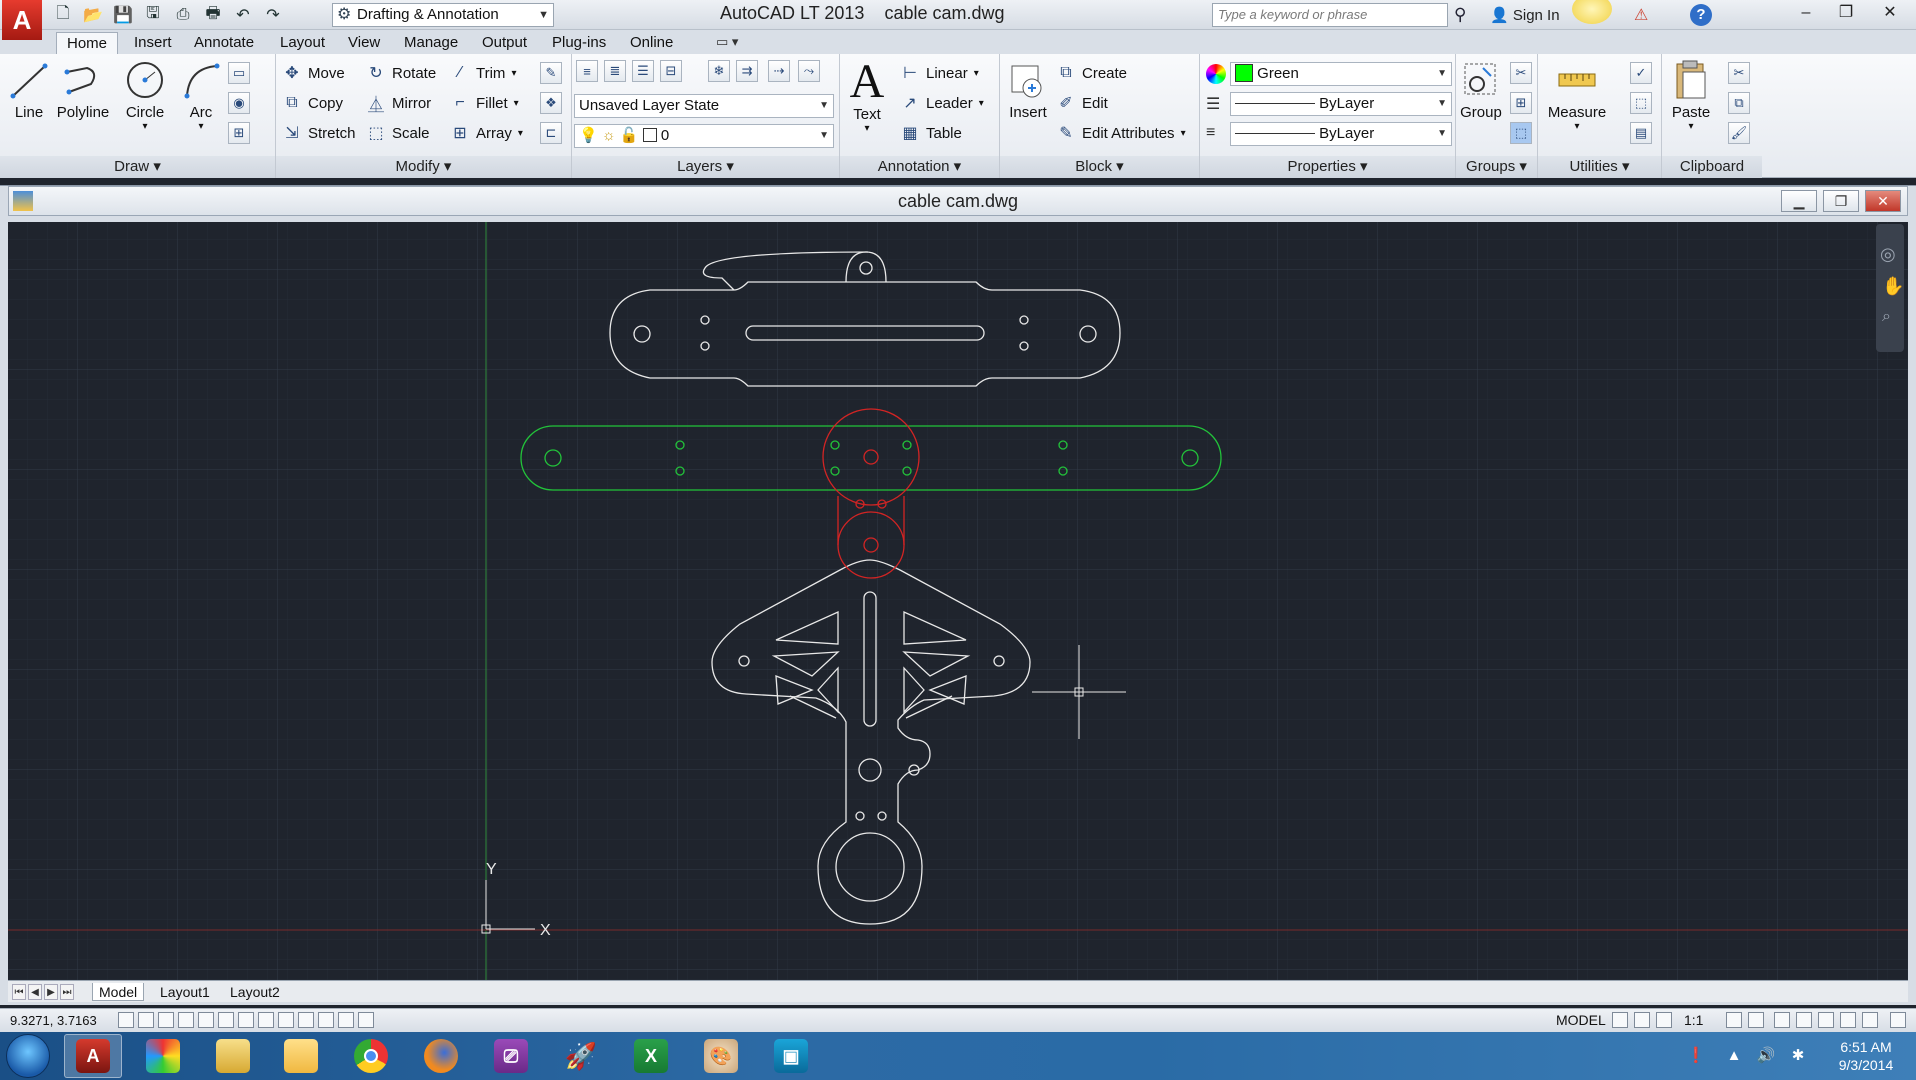 The width and height of the screenshot is (1916, 1080). Describe the element at coordinates (919, 167) in the screenshot. I see `annotation-panel-title: Annotation ▾` at that location.